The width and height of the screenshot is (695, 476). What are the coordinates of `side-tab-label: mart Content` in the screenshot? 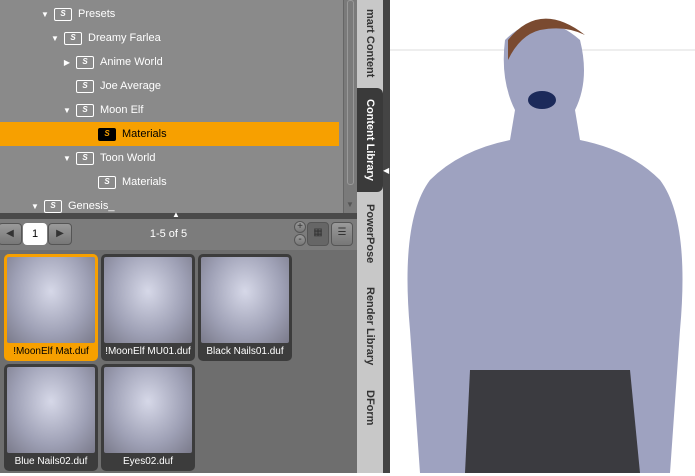 It's located at (370, 43).